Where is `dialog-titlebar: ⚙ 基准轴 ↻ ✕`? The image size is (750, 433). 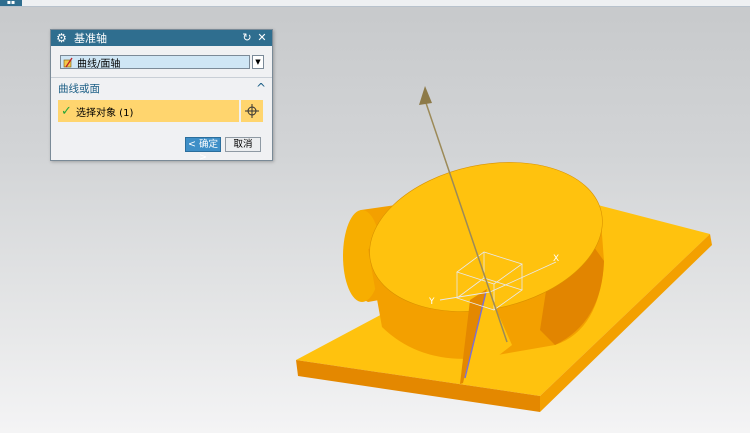 dialog-titlebar: ⚙ 基准轴 ↻ ✕ is located at coordinates (161, 38).